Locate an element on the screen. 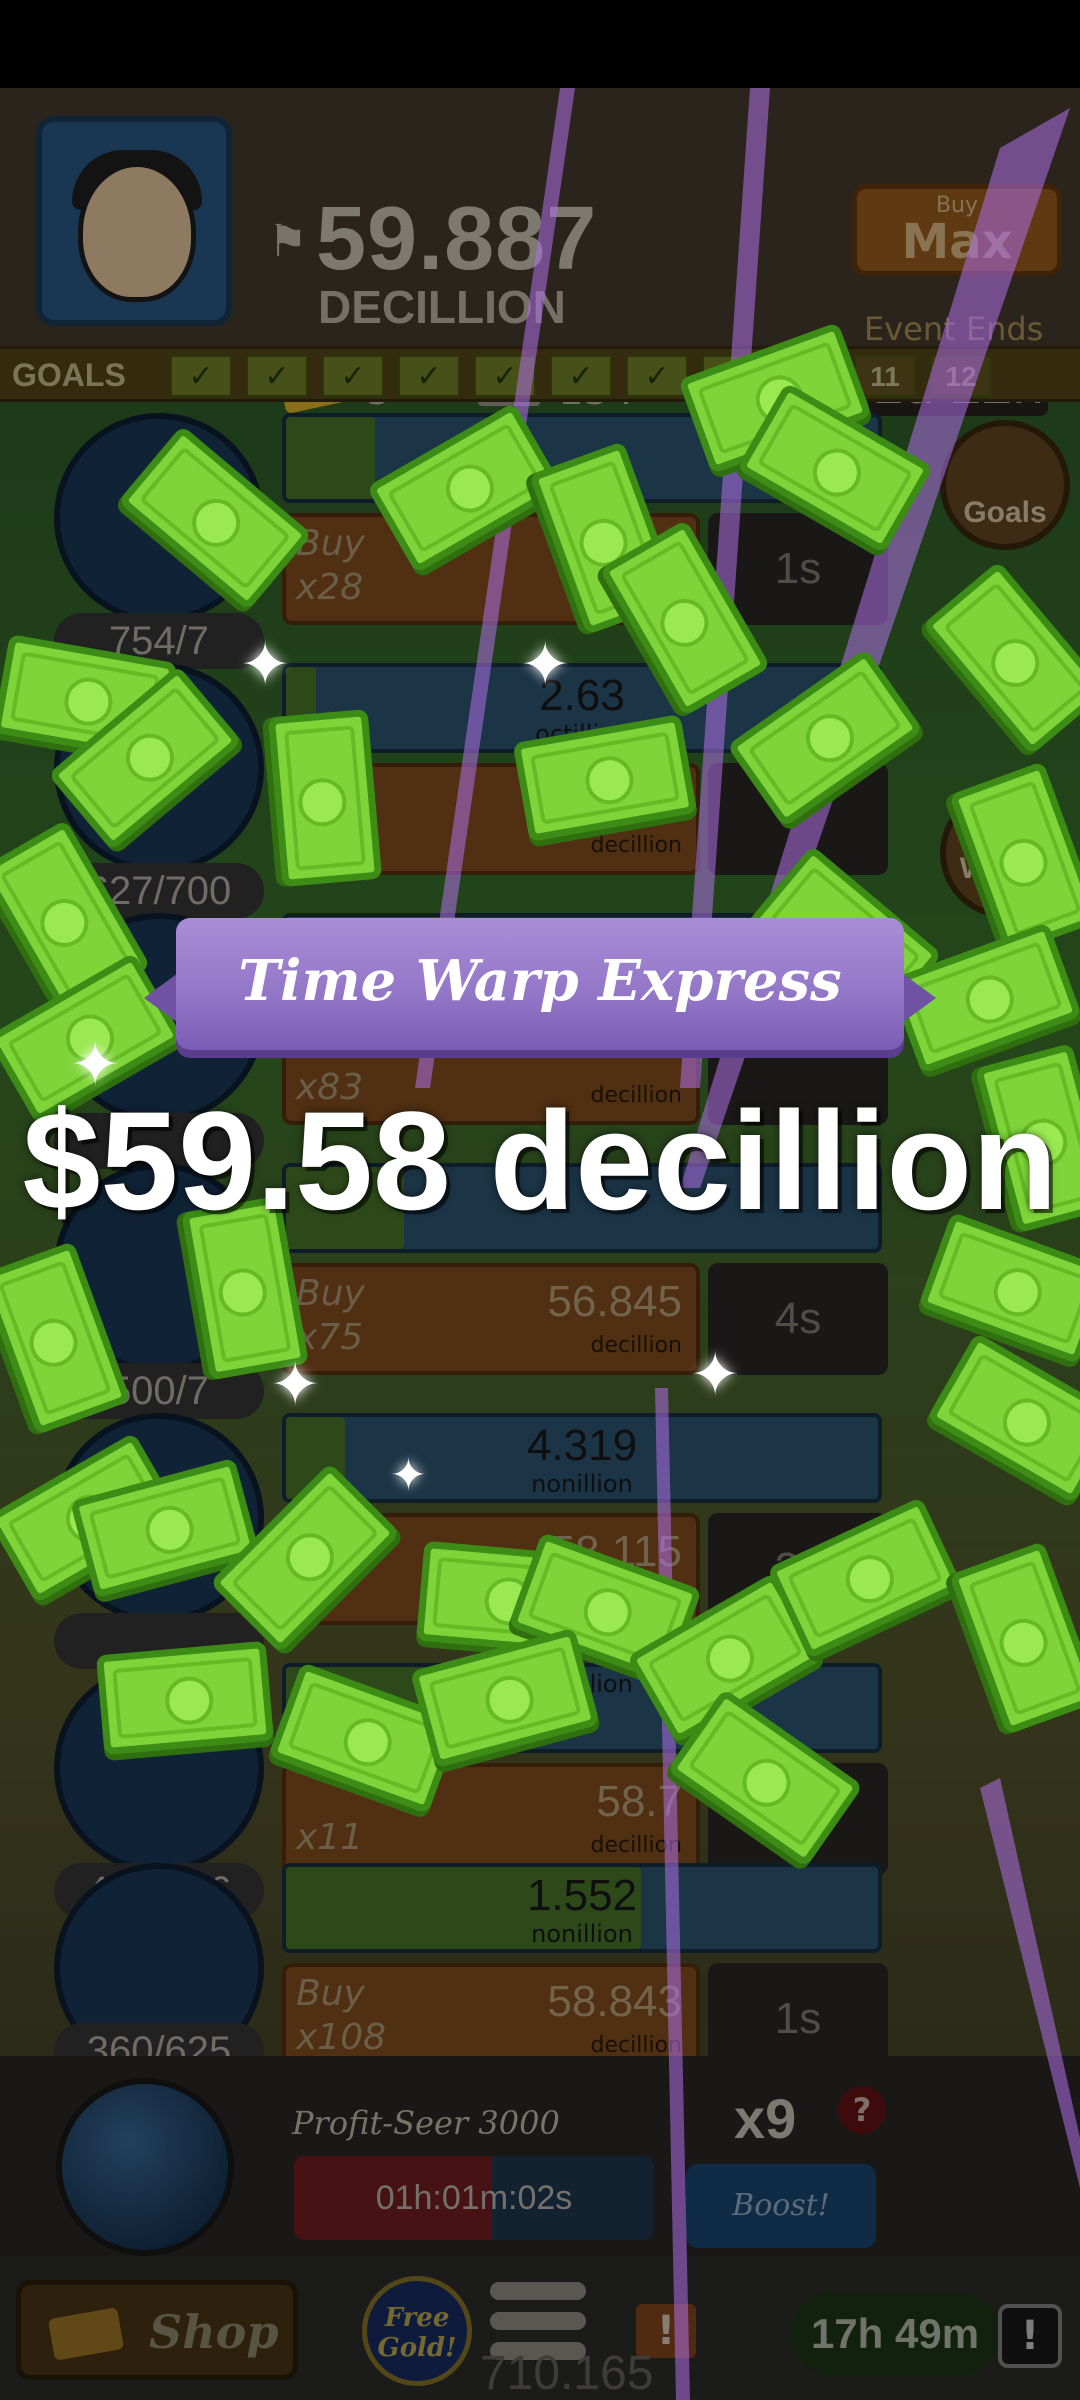 The height and width of the screenshot is (2400, 1080). banner-title: Time Warp Express is located at coordinates (540, 981).